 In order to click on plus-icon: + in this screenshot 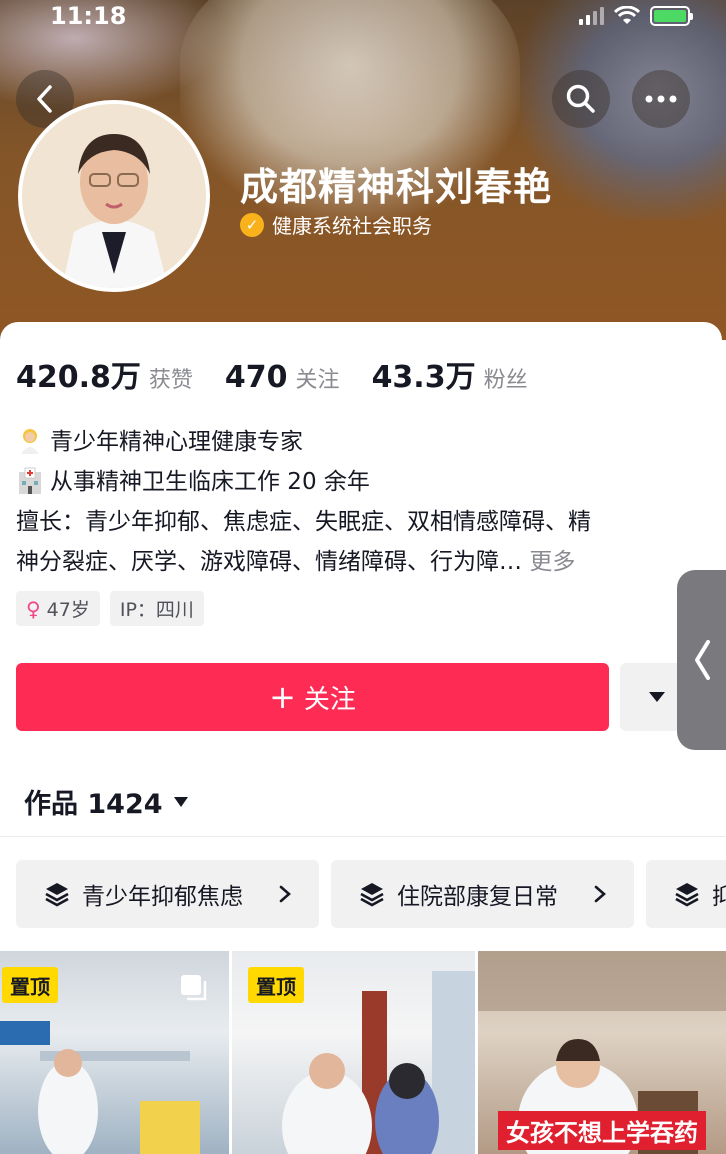, I will do `click(282, 697)`.